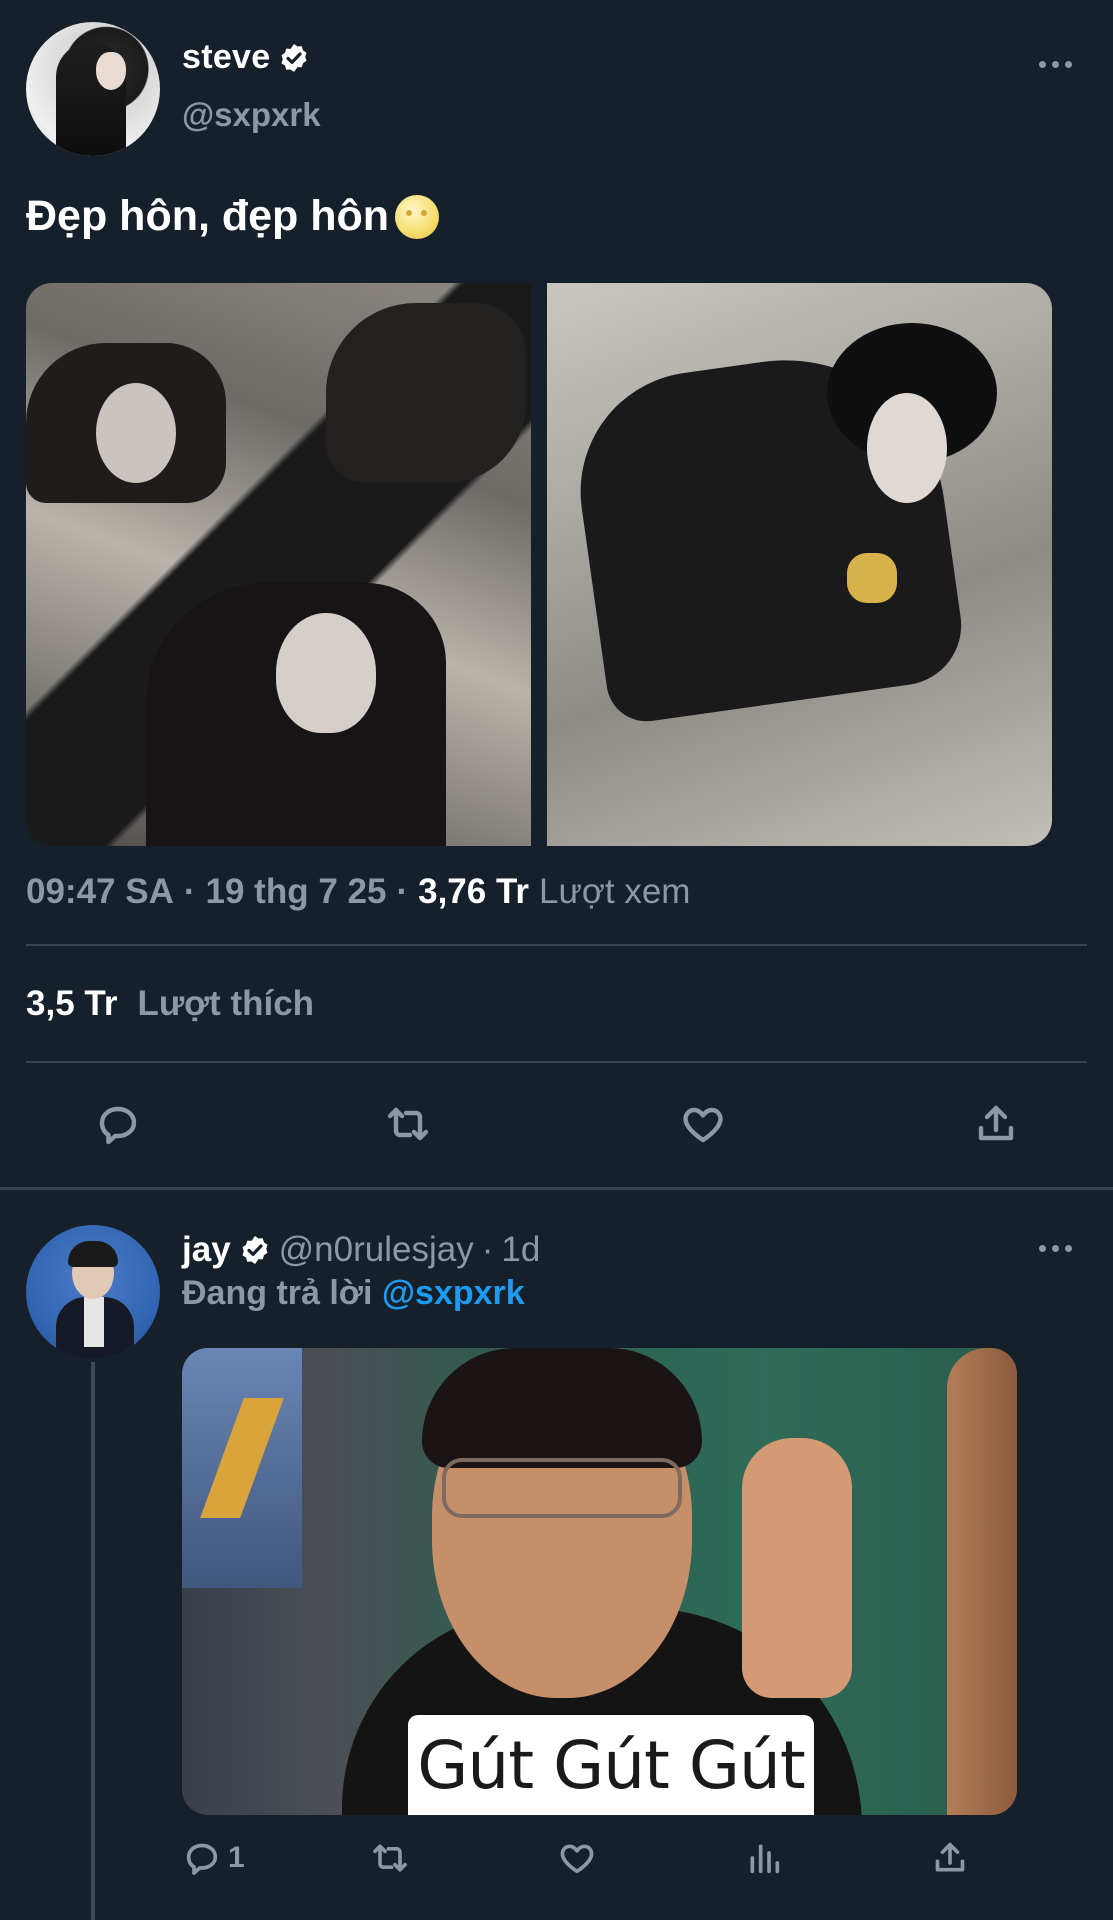 The height and width of the screenshot is (1920, 1113). I want to click on reply-button, so click(118, 1124).